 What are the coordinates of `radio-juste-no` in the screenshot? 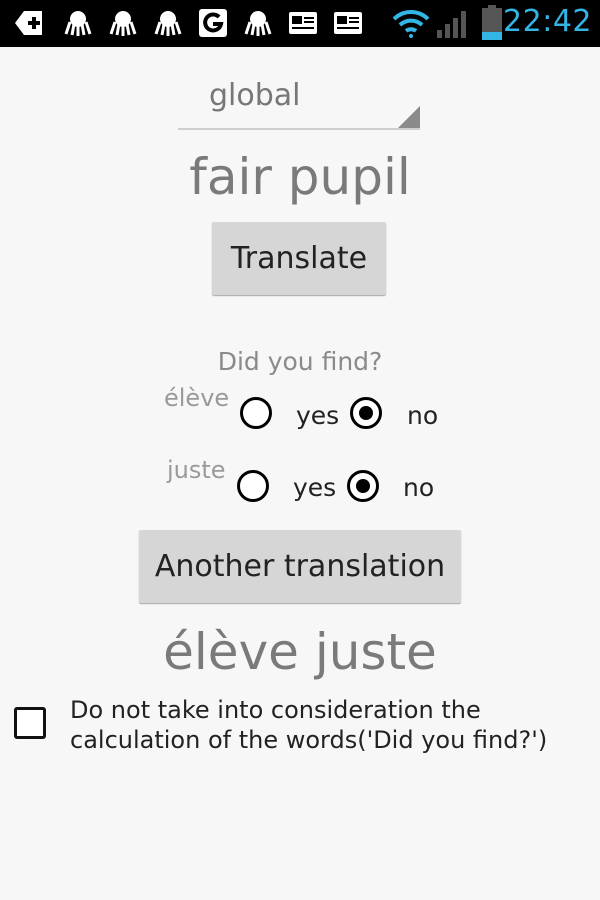 It's located at (363, 486).